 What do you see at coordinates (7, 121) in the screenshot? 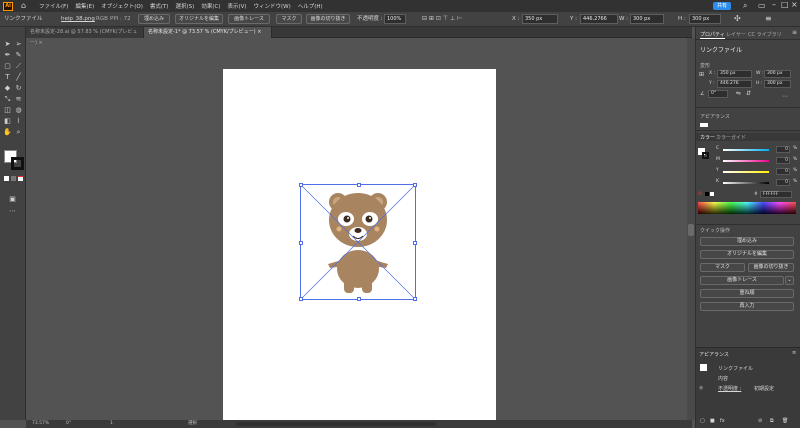
I see `gradient-tool-icon: ◧` at bounding box center [7, 121].